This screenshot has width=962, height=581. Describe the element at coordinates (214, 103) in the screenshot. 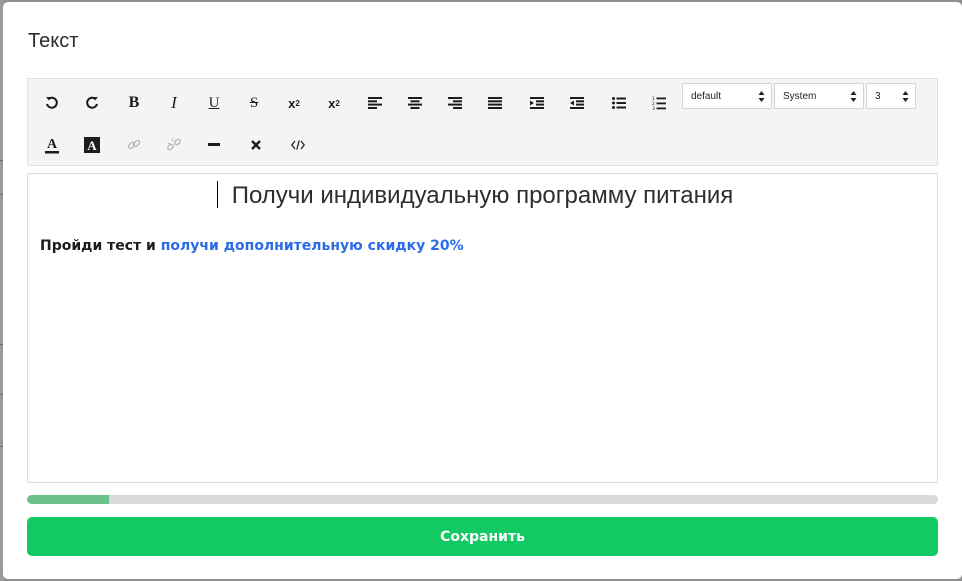

I see `underline-icon: U` at that location.